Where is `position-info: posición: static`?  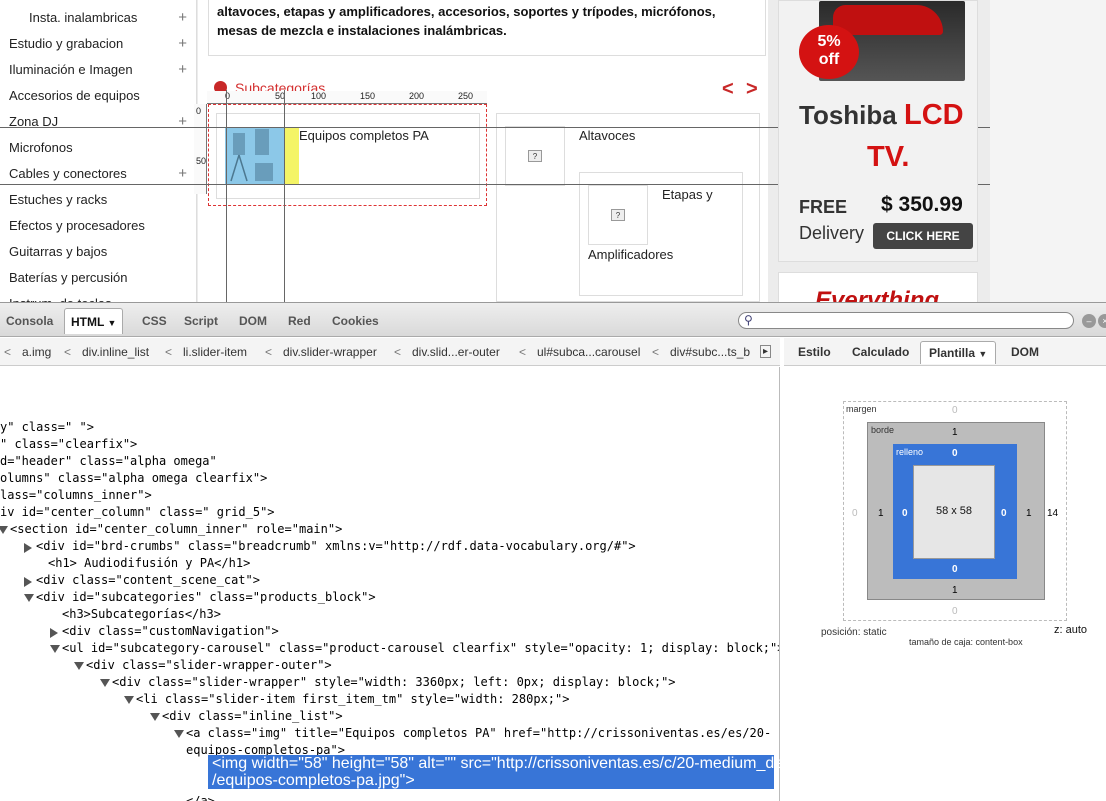
position-info: posición: static is located at coordinates (854, 632).